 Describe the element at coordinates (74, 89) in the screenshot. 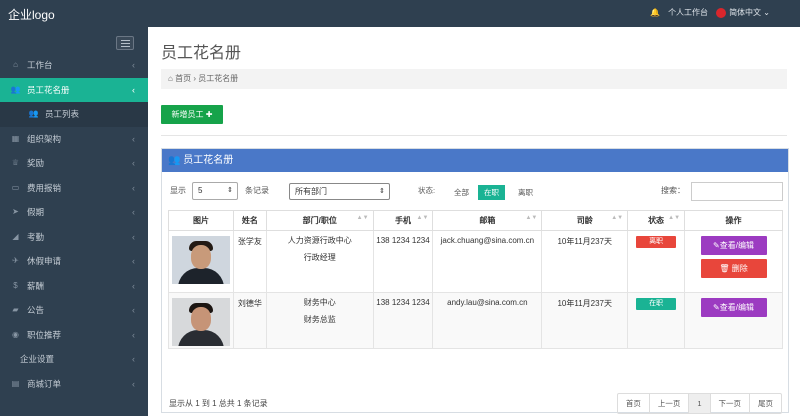

I see `sidebar-item: 👥 员工花名册 ‹` at that location.